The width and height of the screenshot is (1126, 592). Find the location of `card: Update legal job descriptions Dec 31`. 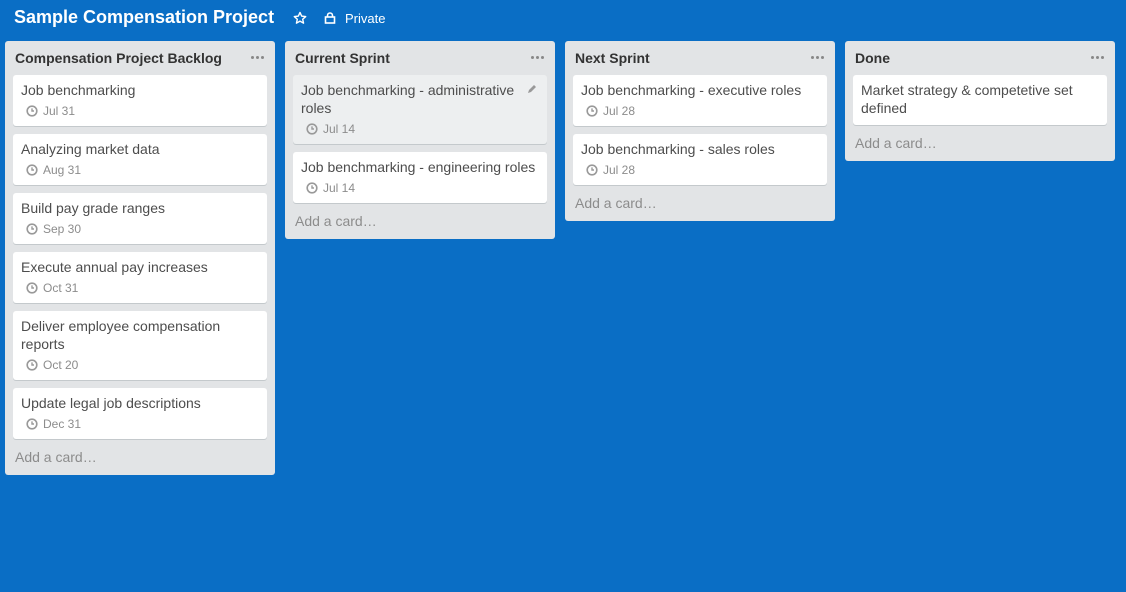

card: Update legal job descriptions Dec 31 is located at coordinates (140, 413).